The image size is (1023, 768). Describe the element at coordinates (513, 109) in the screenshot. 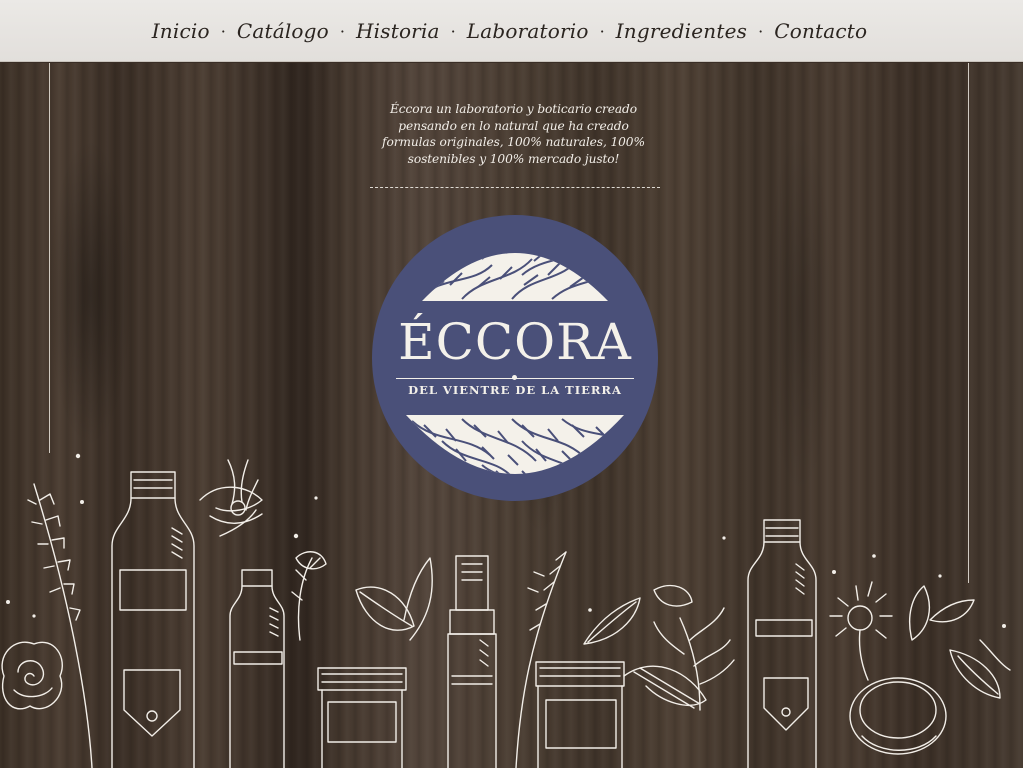

I see `tagline-line: Éccora un laboratorio y boticario creado` at that location.